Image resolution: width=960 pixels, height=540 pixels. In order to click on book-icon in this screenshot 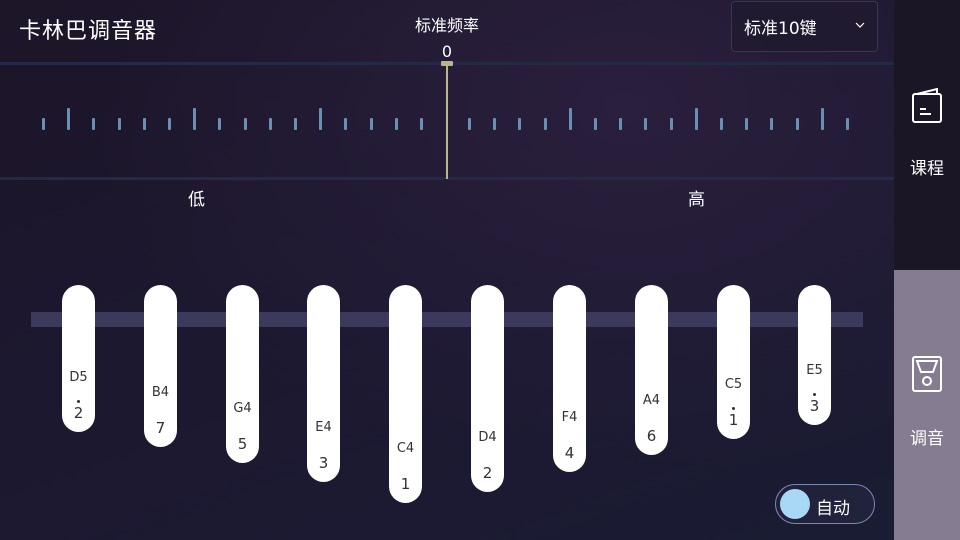, I will do `click(927, 105)`.